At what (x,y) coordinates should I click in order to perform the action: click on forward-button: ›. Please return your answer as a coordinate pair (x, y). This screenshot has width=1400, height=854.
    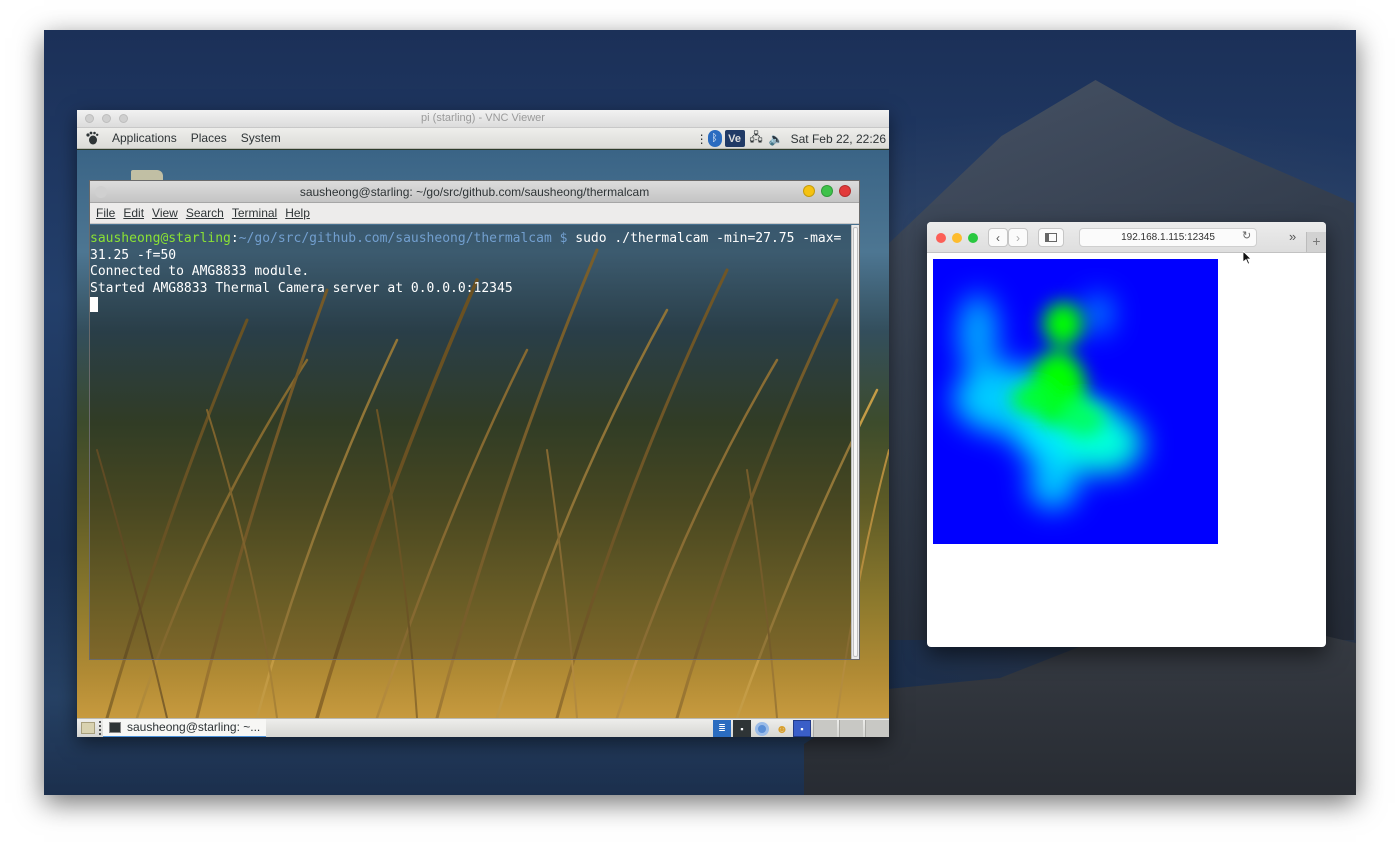
    Looking at the image, I should click on (1018, 237).